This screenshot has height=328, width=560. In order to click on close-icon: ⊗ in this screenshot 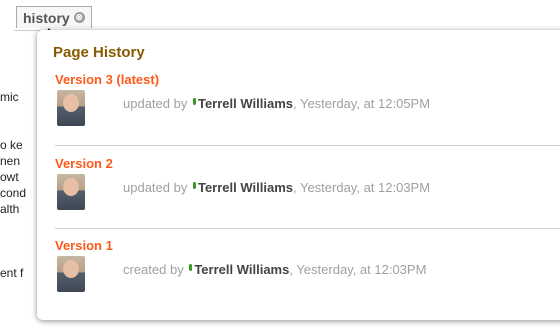, I will do `click(79, 17)`.